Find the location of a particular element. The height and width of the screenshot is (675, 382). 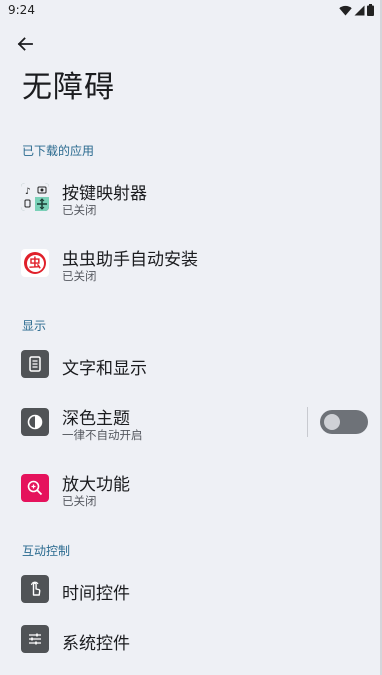

toggle-knob is located at coordinates (332, 422).